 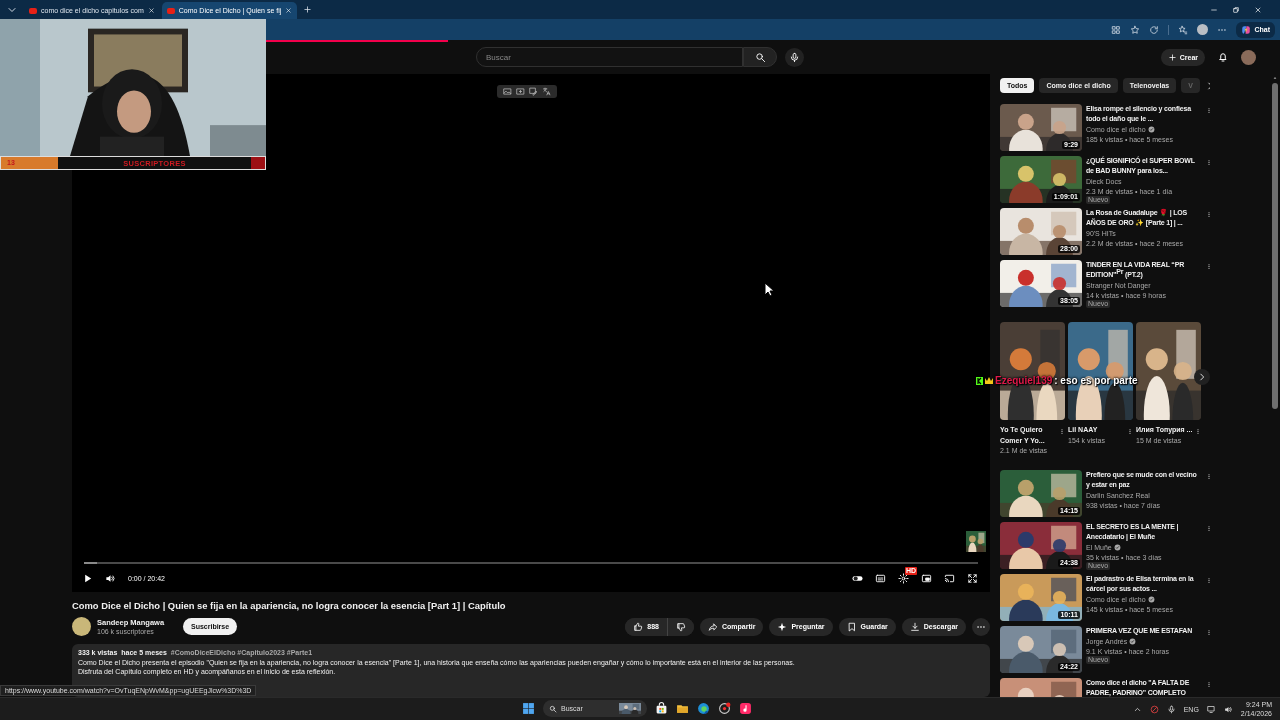 What do you see at coordinates (745, 708) in the screenshot?
I see `music-app-icon` at bounding box center [745, 708].